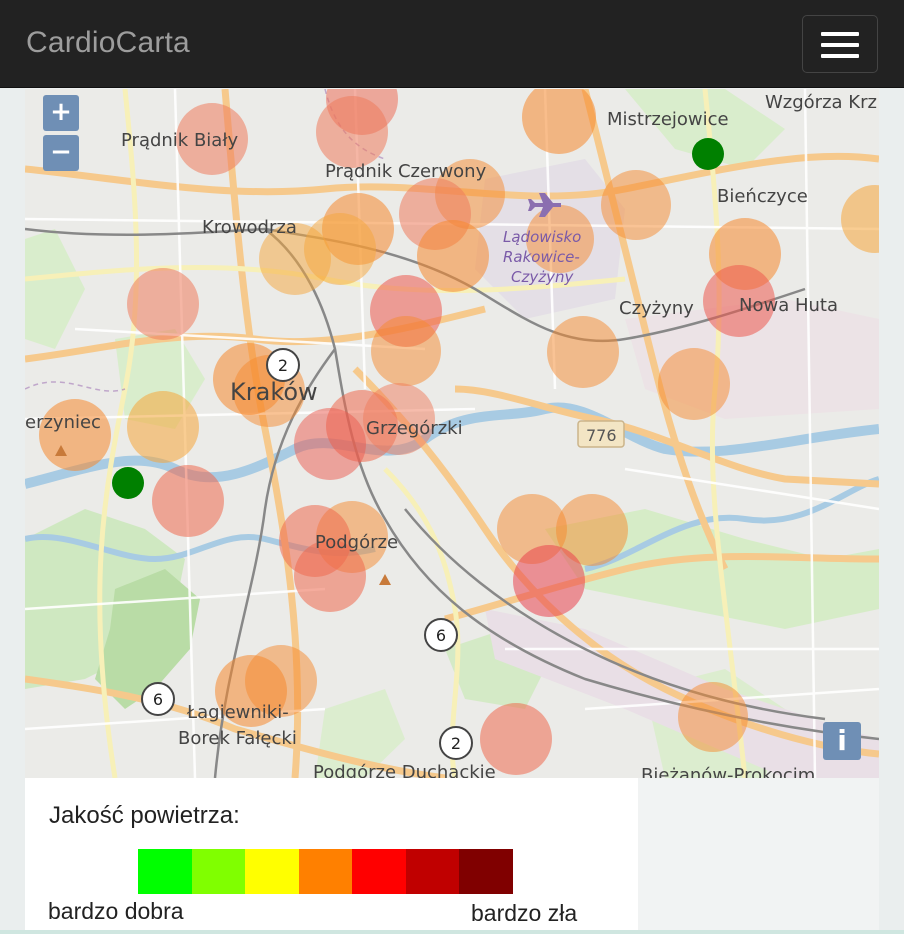  I want to click on zoom-out-button: −, so click(61, 153).